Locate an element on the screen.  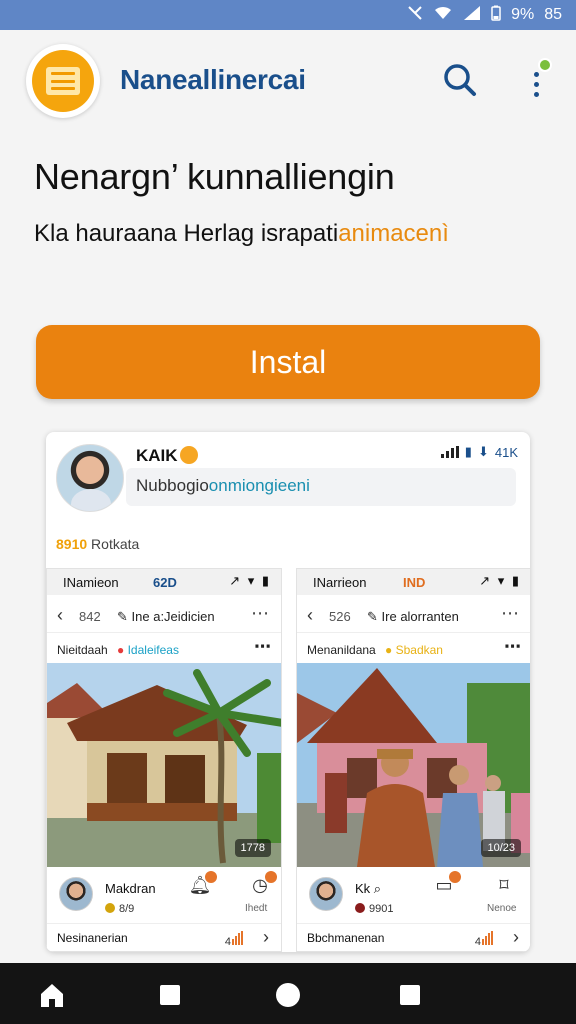
screen-status-bar: INamieon 62D ↗ ▾ ▮ is located at coordinates (164, 582).